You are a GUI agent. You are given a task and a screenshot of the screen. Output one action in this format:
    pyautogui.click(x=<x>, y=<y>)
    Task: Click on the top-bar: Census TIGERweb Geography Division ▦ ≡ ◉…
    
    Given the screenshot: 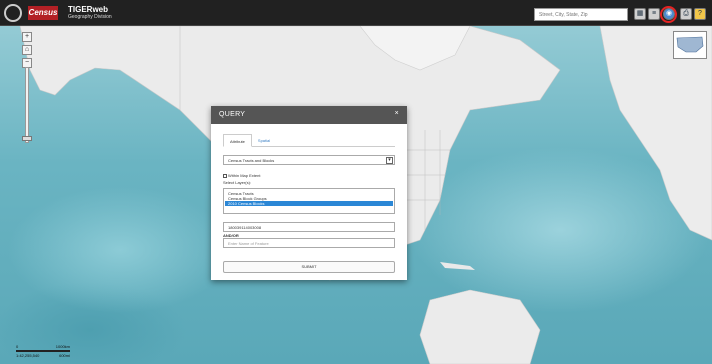 What is the action you would take?
    pyautogui.click(x=356, y=13)
    